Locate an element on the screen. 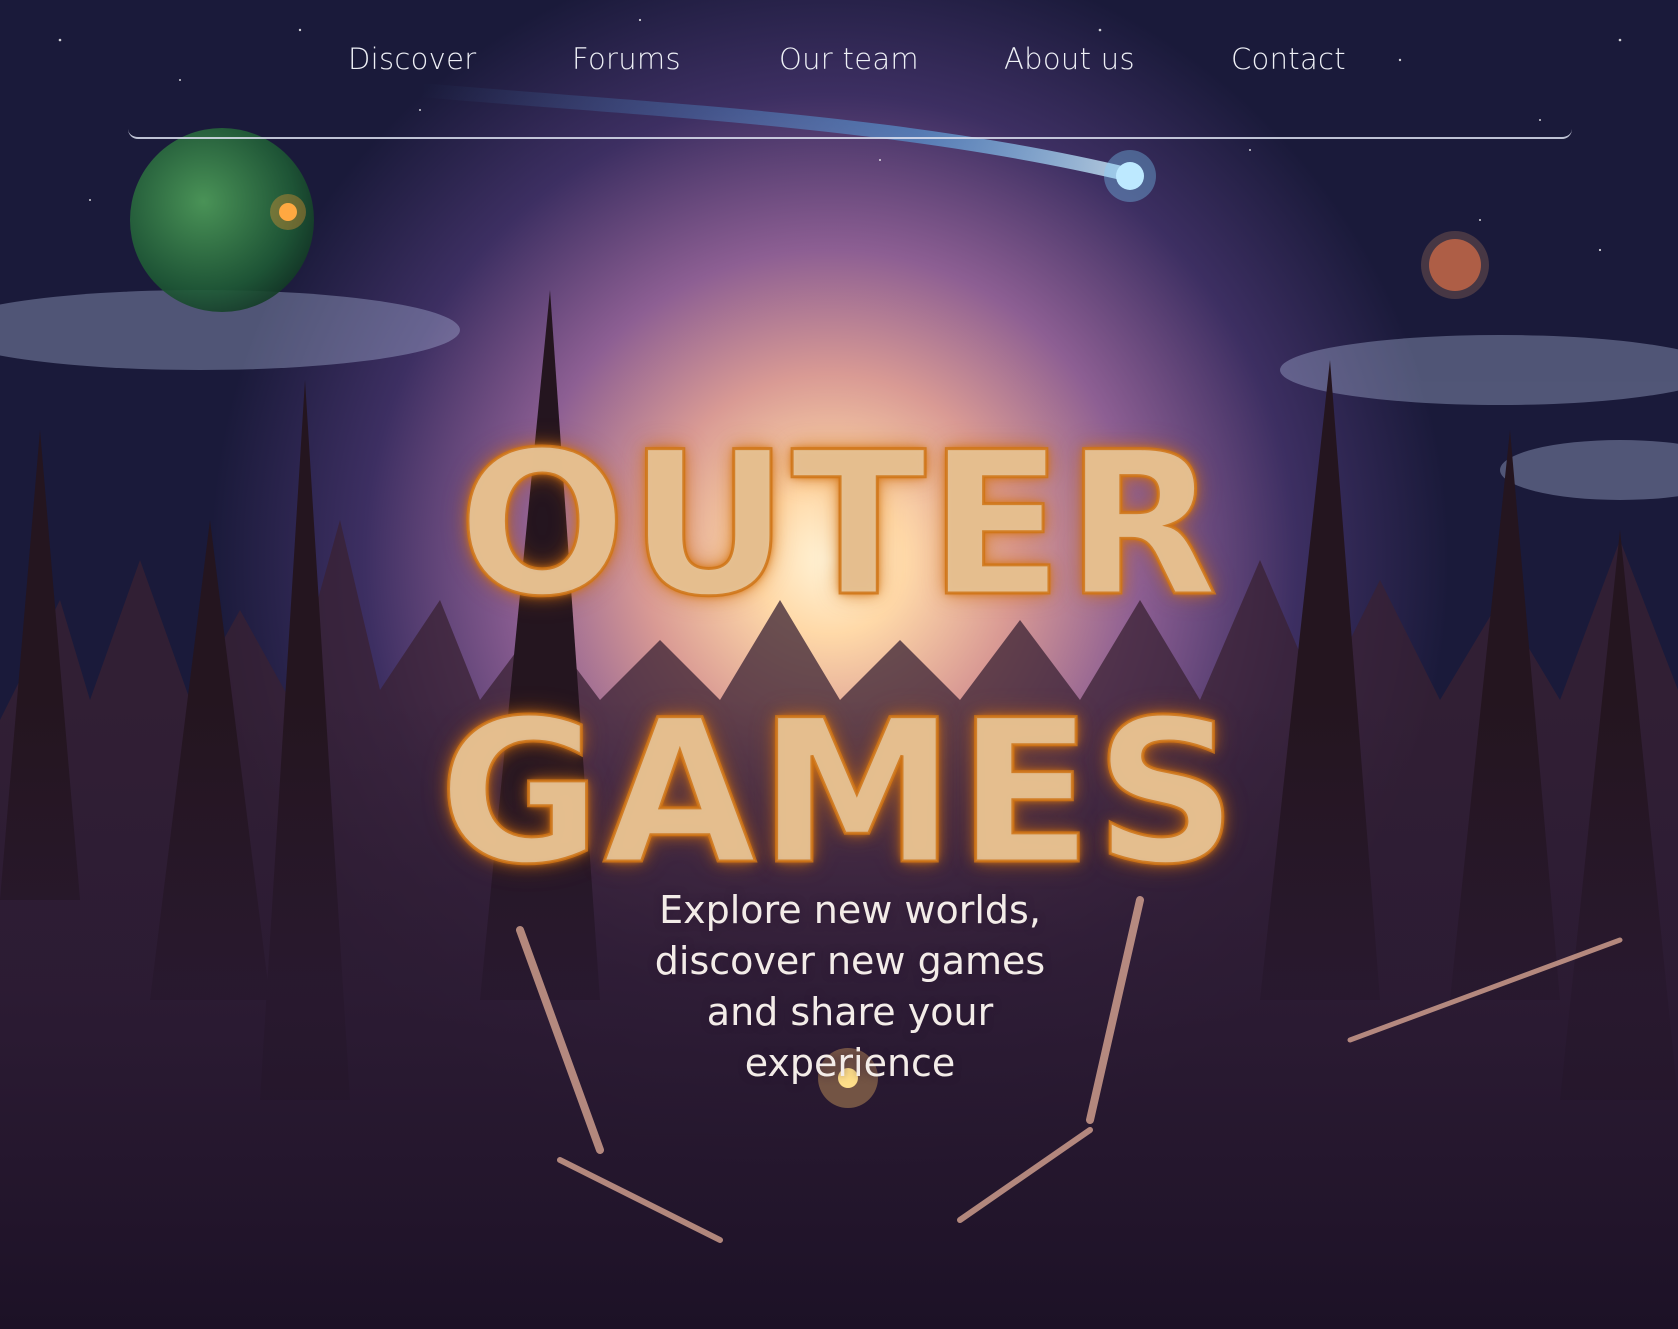  nav-link-discover: Discover is located at coordinates (412, 59).